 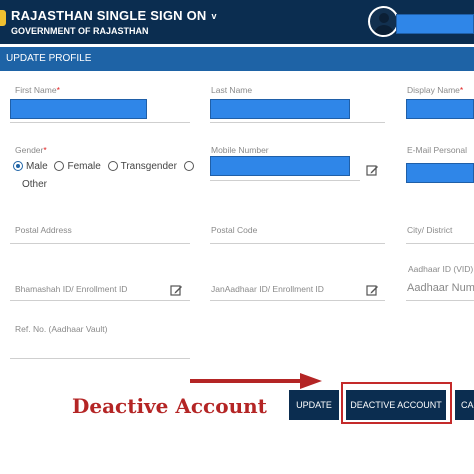 I want to click on update-button: UPDATE, so click(x=314, y=405).